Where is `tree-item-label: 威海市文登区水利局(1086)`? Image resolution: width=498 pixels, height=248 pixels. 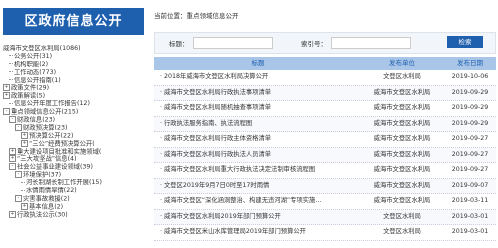 tree-item-label: 威海市文登区水利局(1086) is located at coordinates (42, 48).